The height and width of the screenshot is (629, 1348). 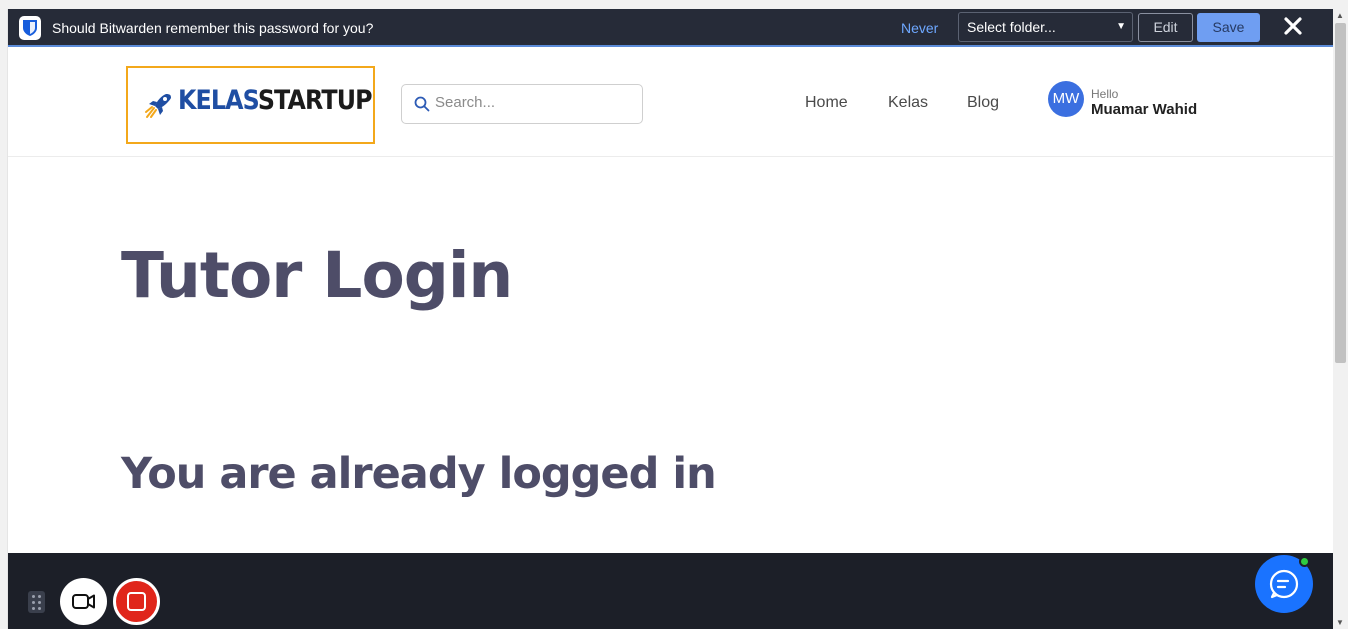 I want to click on stop-recording-button, so click(x=136, y=601).